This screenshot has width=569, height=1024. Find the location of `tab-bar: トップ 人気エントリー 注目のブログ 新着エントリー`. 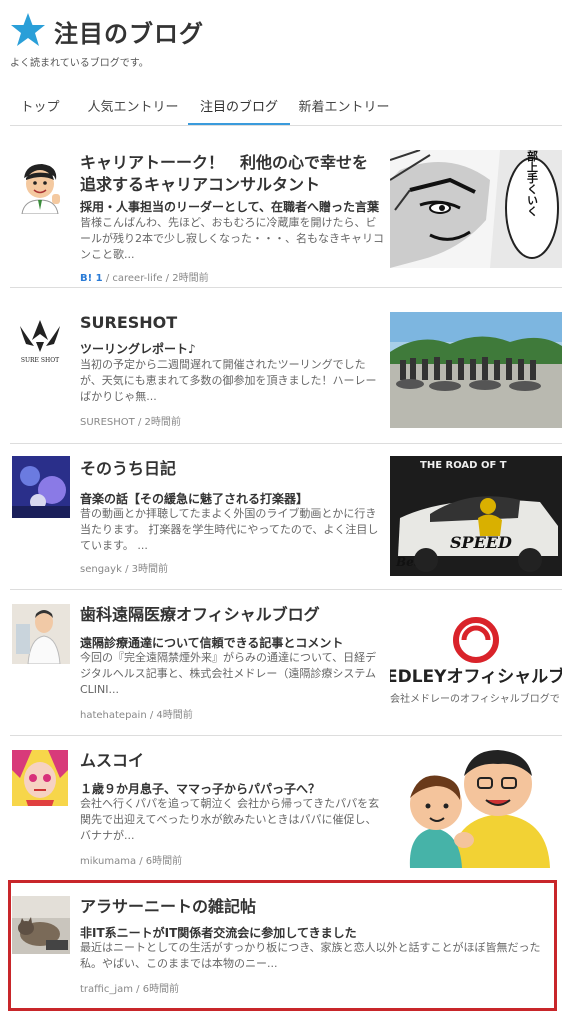

tab-bar: トップ 人気エントリー 注目のブログ 新着エントリー is located at coordinates (286, 110).